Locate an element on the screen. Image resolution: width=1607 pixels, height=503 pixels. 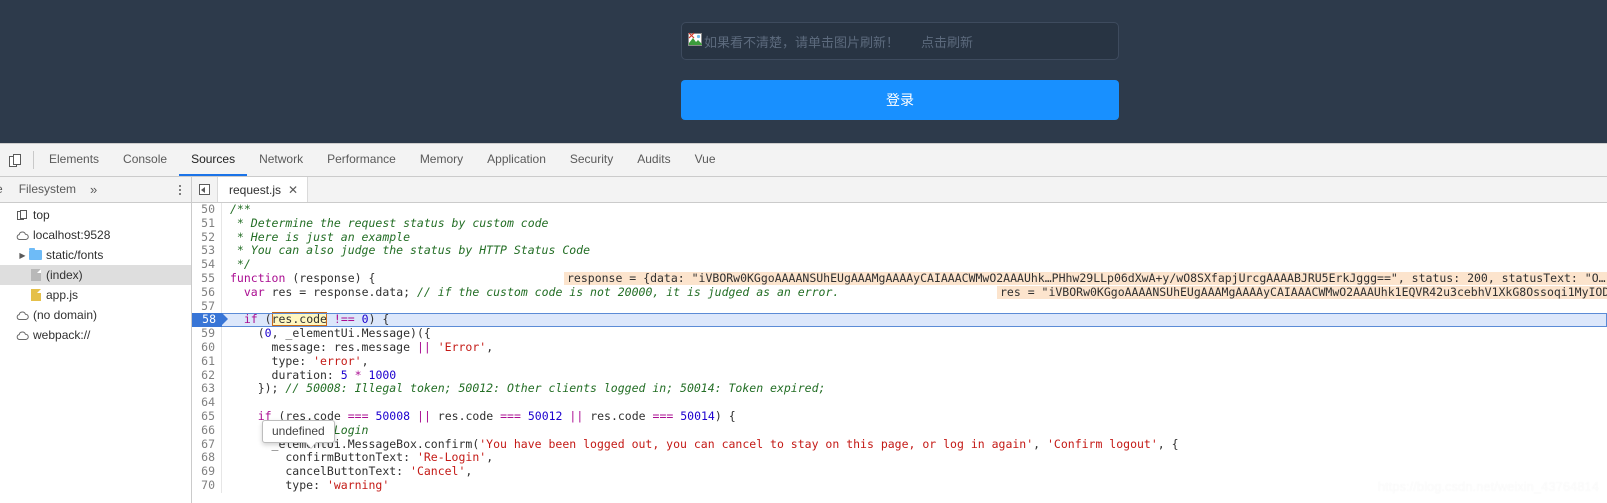
code-text: duration: 5 * 1000 is located at coordinates (914, 376).